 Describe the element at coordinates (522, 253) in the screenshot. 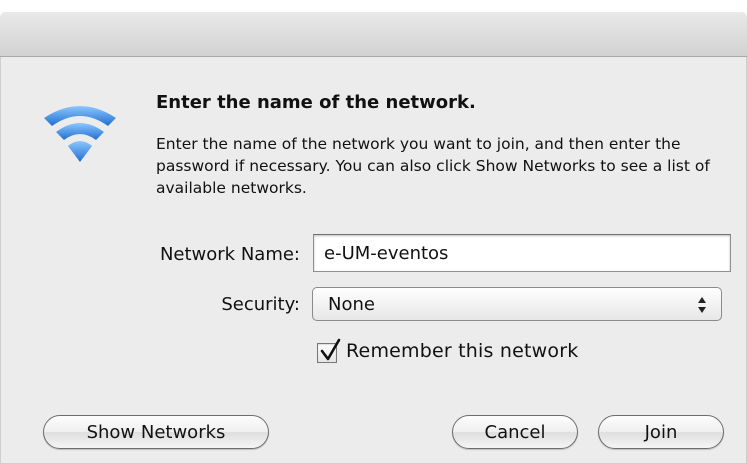

I see `network-name-input` at that location.